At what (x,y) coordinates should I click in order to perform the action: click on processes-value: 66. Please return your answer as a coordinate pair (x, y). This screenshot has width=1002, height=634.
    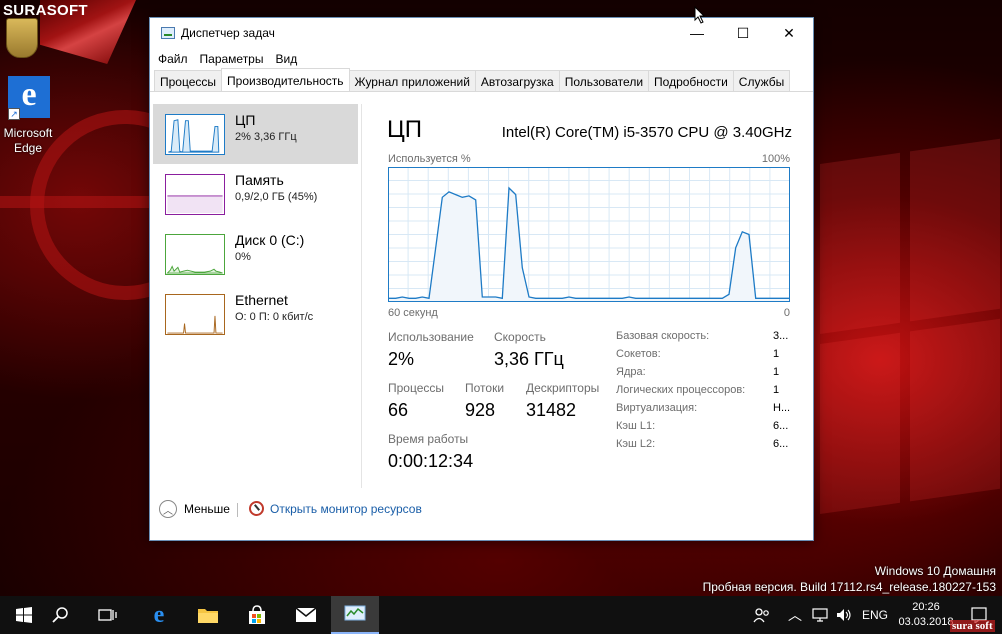
    Looking at the image, I should click on (398, 410).